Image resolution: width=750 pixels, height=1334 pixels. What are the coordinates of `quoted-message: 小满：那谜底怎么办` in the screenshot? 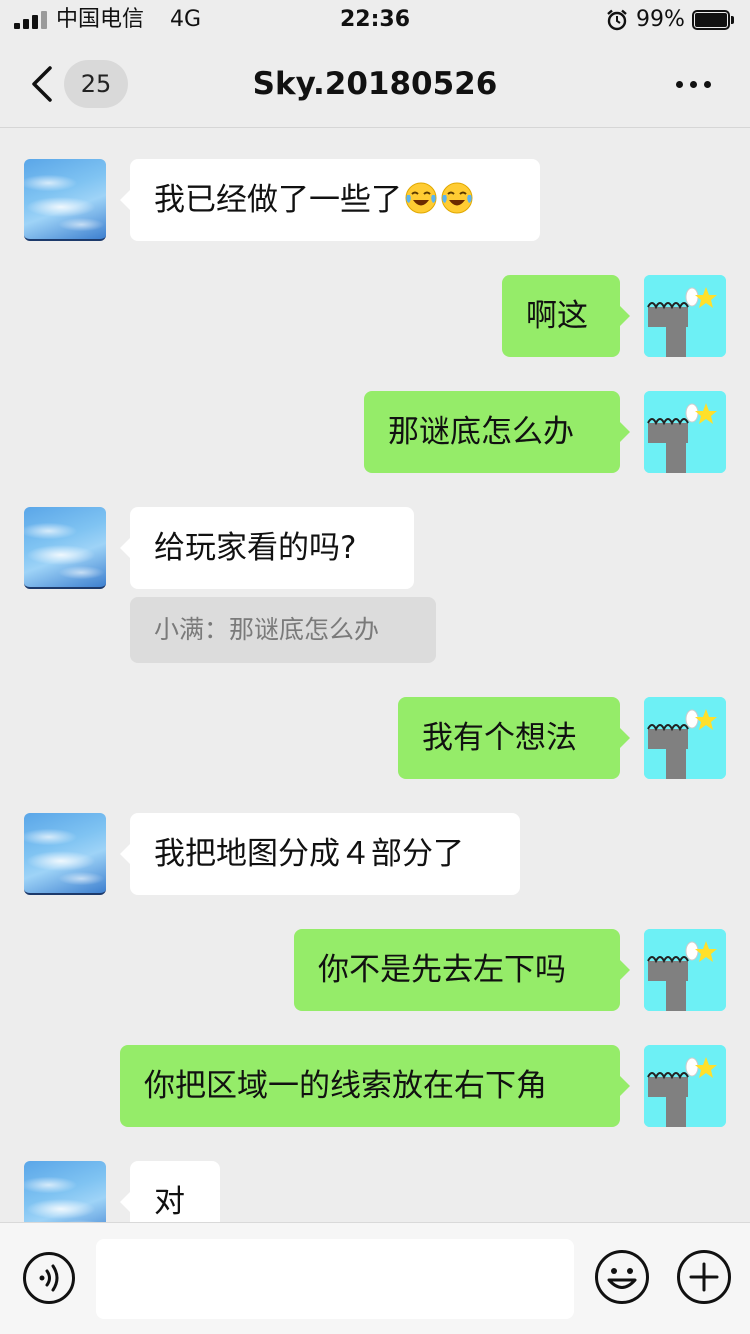 It's located at (283, 630).